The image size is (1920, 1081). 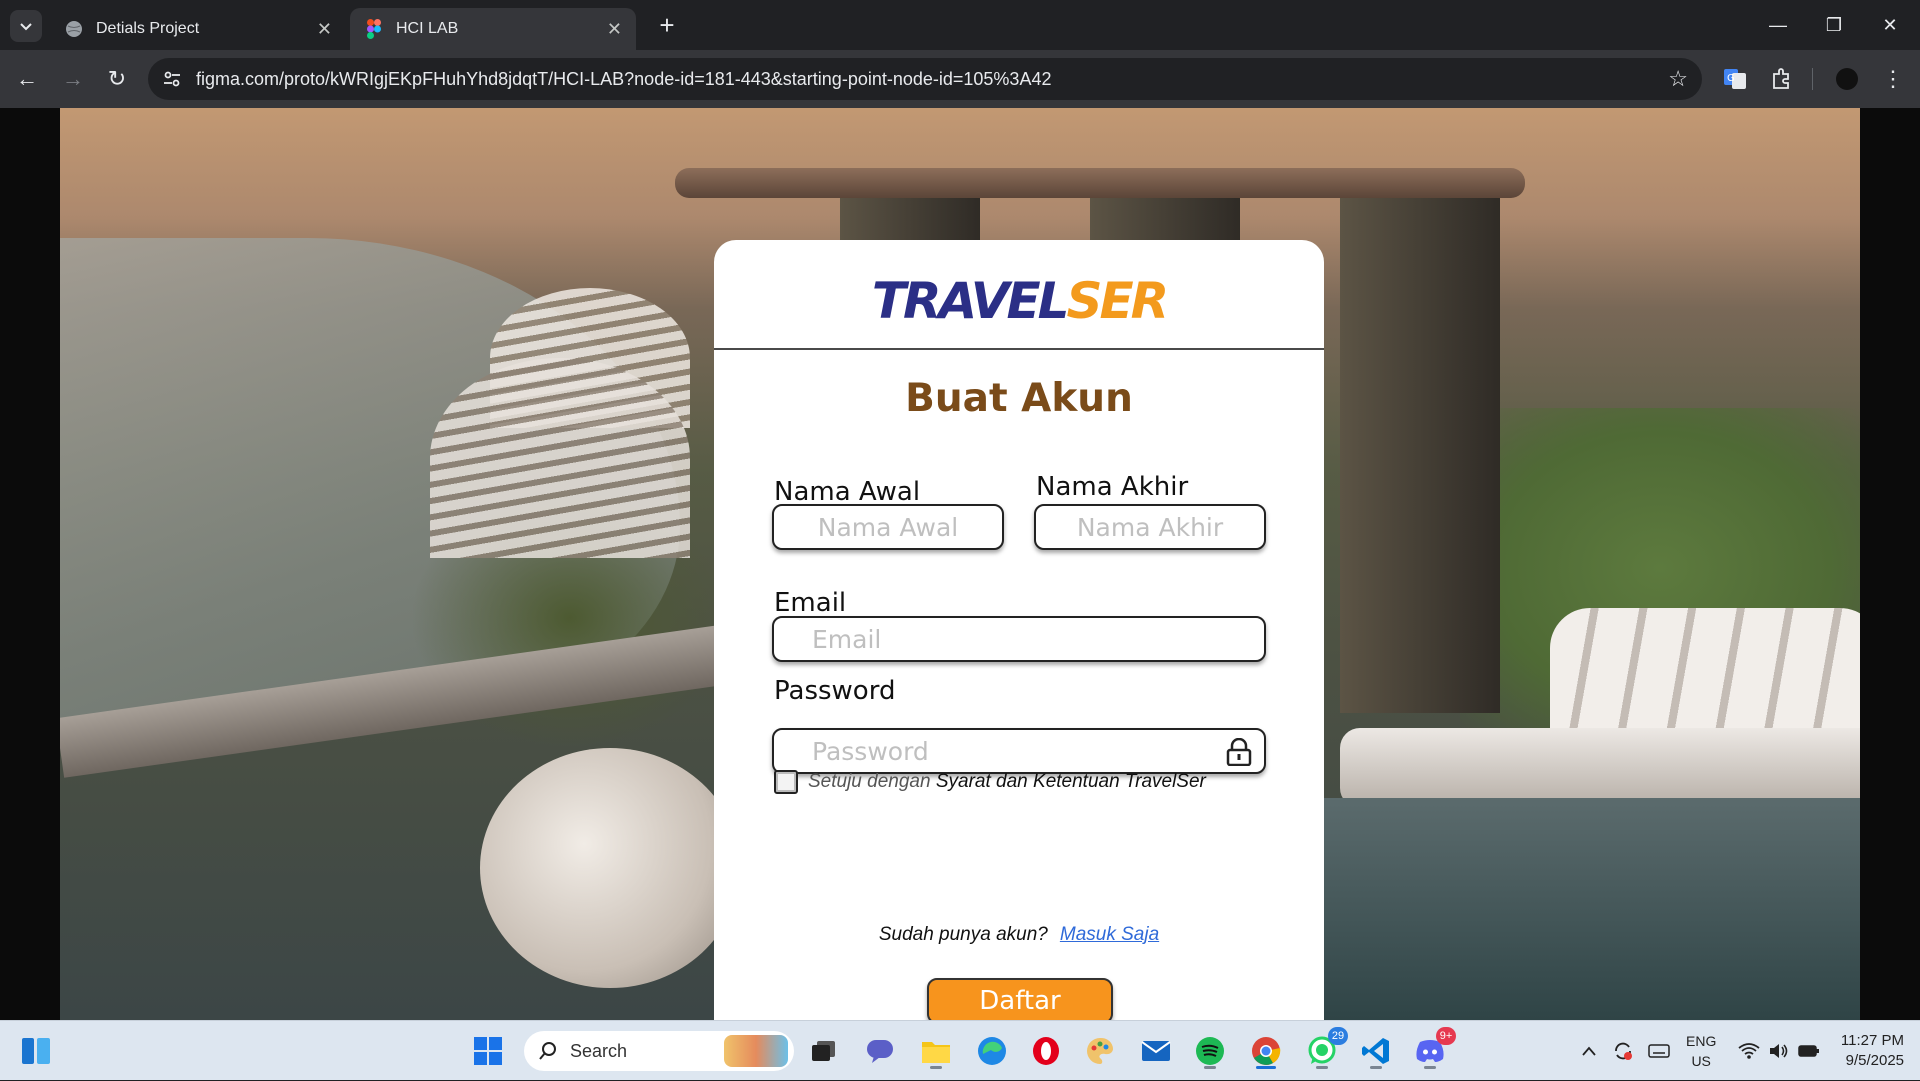 I want to click on svg-text: G, so click(x=1731, y=78).